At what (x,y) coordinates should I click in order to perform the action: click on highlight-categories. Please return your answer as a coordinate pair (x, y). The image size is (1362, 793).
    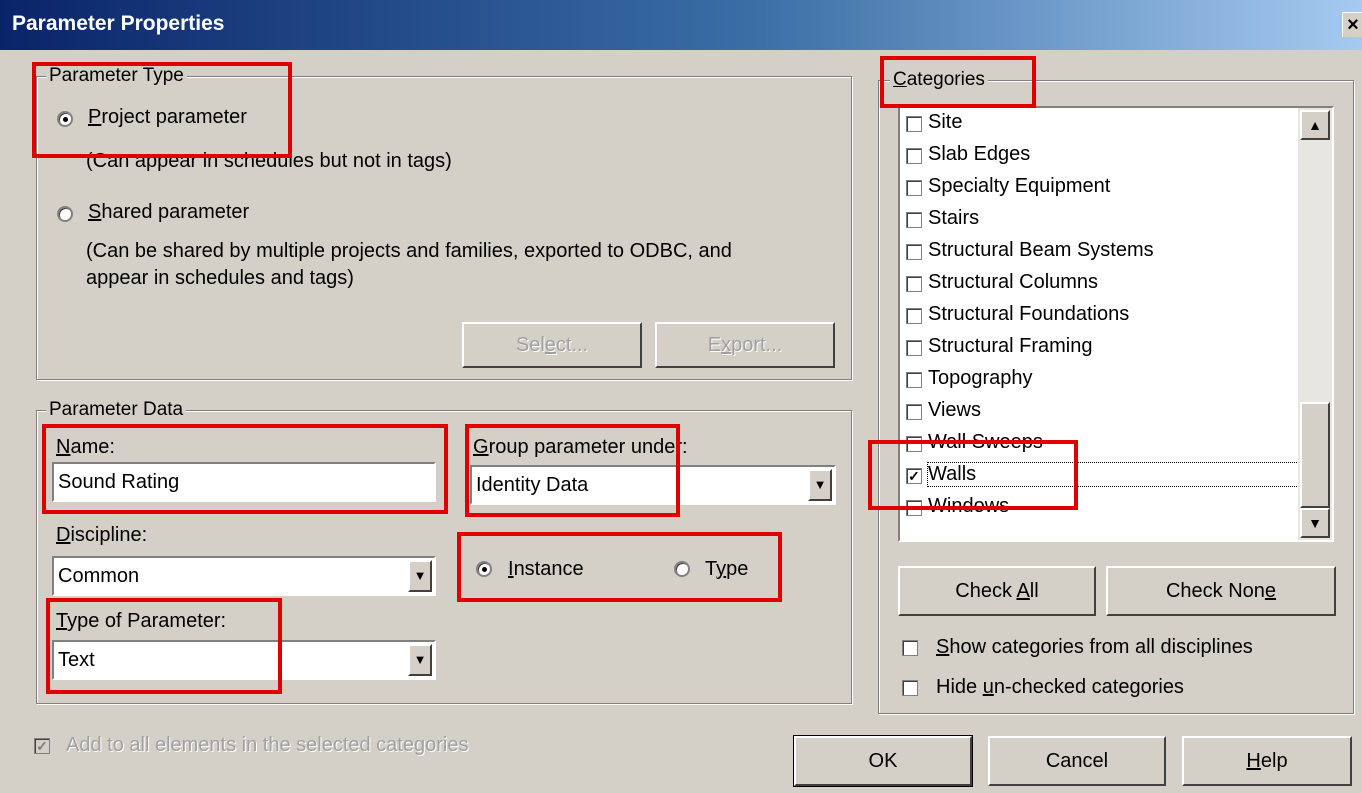
    Looking at the image, I should click on (958, 82).